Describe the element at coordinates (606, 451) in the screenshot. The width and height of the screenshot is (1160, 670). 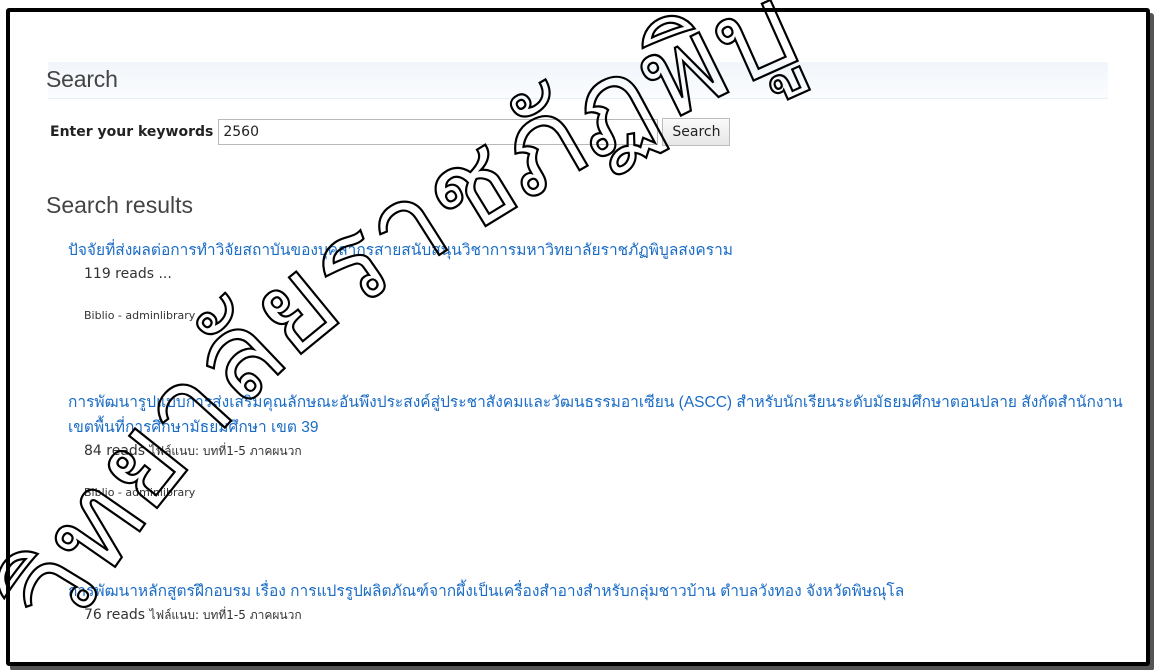
I see `result-meta: 84 reads ไฟล์แนบ: บทที่1-5 ภาคผนวก` at that location.